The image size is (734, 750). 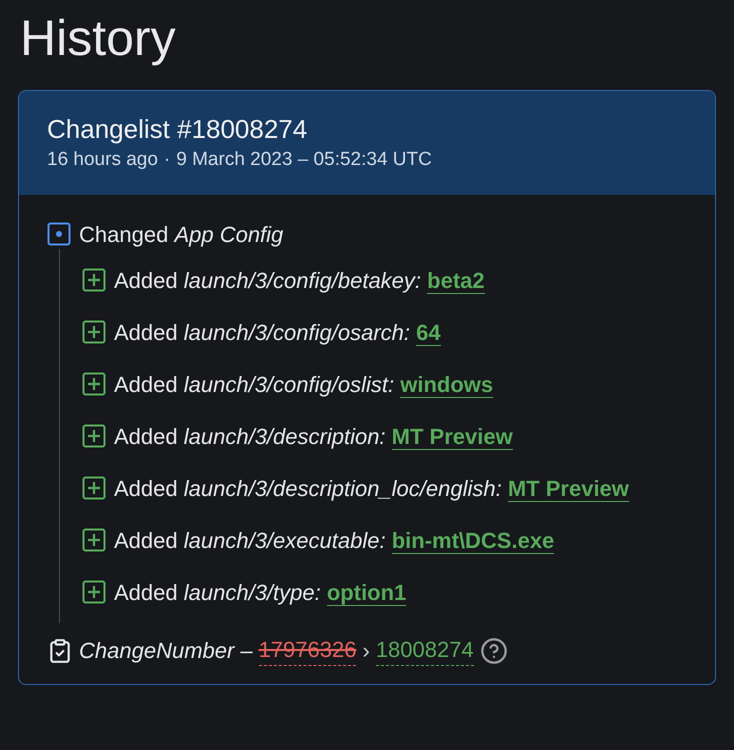 I want to click on change-label: Added launch/3/description_loc/english:, so click(x=308, y=488).